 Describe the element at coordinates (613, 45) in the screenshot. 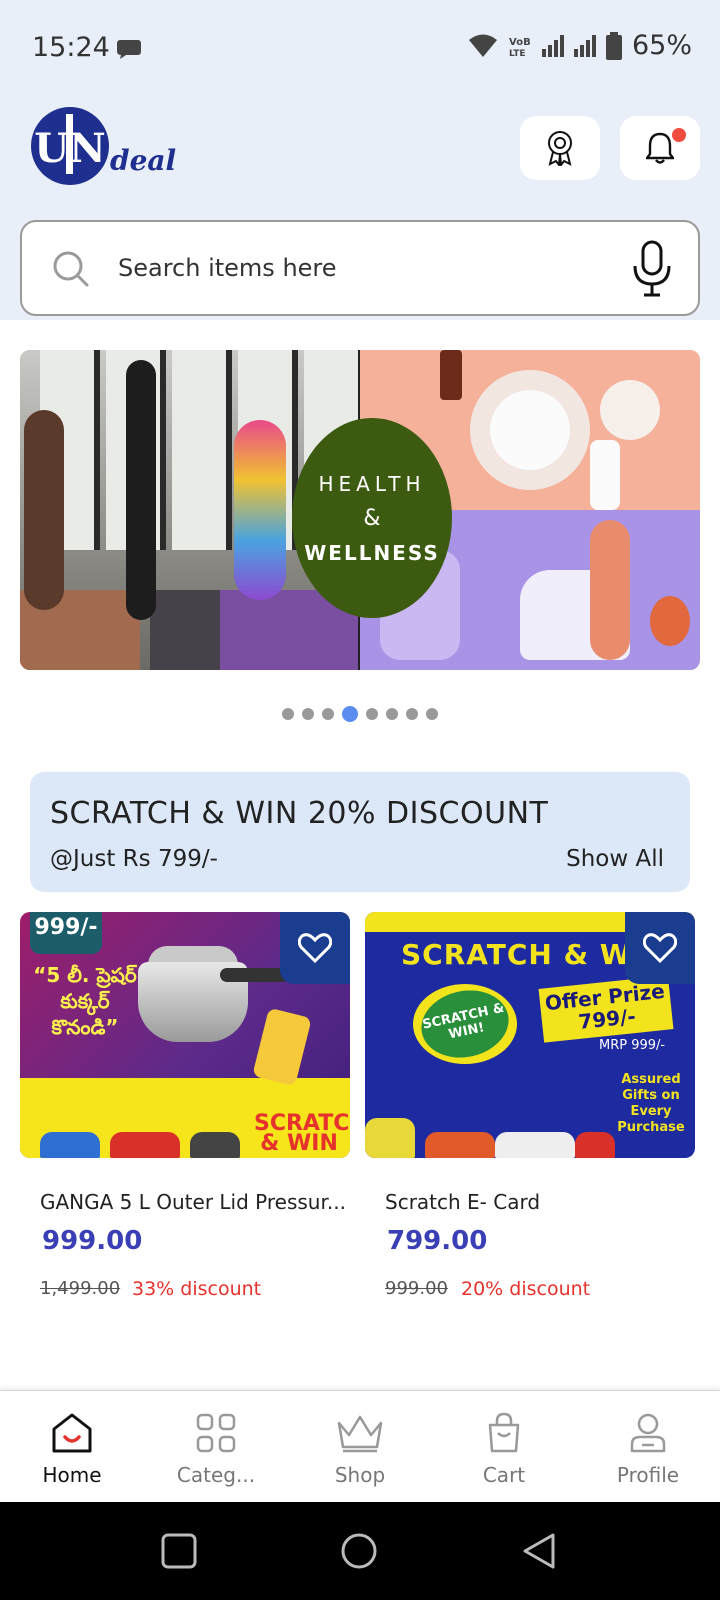

I see `battery-icon` at that location.